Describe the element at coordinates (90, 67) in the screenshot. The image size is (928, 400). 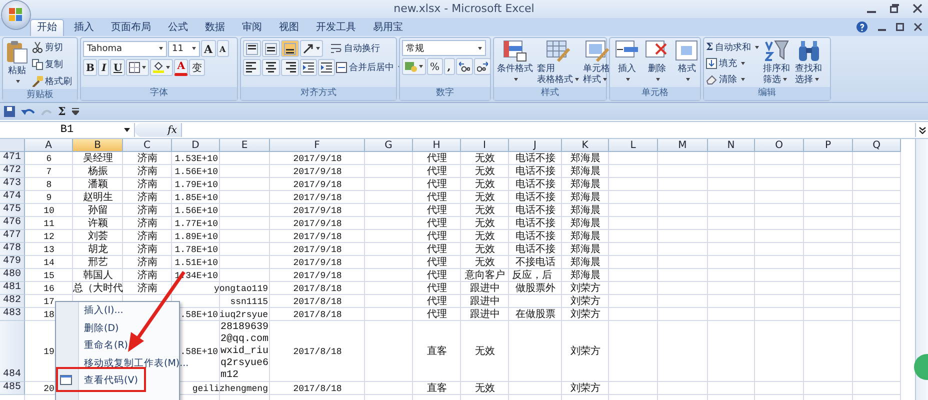
I see `bold-button: B` at that location.